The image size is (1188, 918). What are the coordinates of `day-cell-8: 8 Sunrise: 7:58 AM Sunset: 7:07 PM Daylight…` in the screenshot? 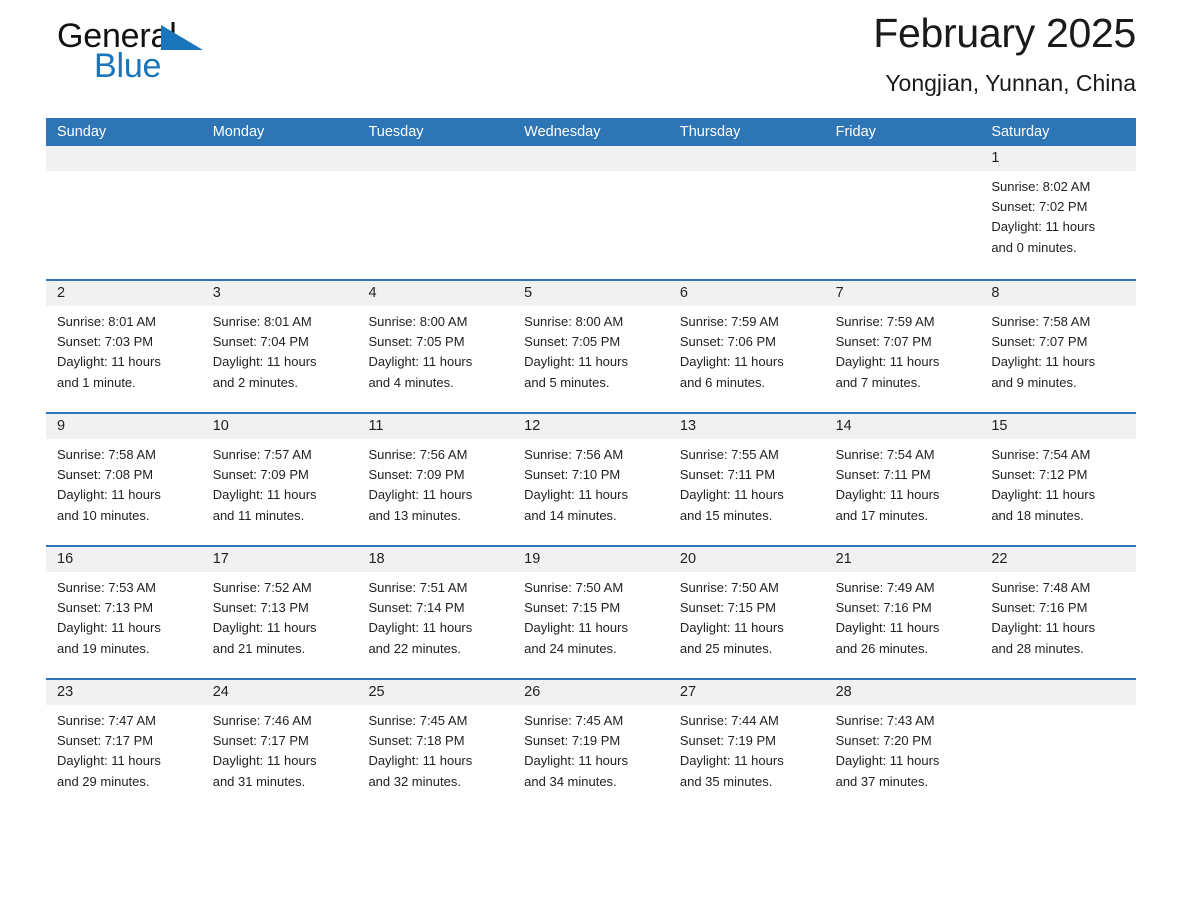 It's located at (1058, 346).